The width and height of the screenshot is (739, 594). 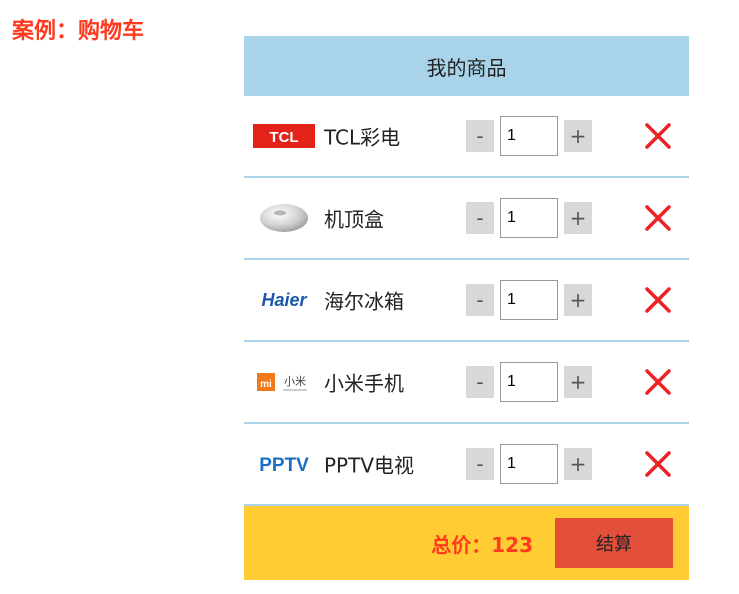 I want to click on cart-item-row: PPTV PPTV电视 - +, so click(x=466, y=465).